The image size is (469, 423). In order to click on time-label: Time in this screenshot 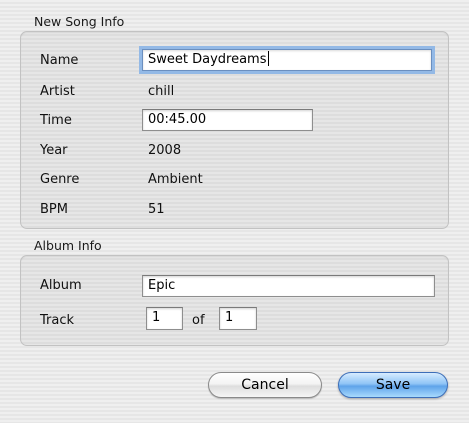, I will do `click(56, 120)`.